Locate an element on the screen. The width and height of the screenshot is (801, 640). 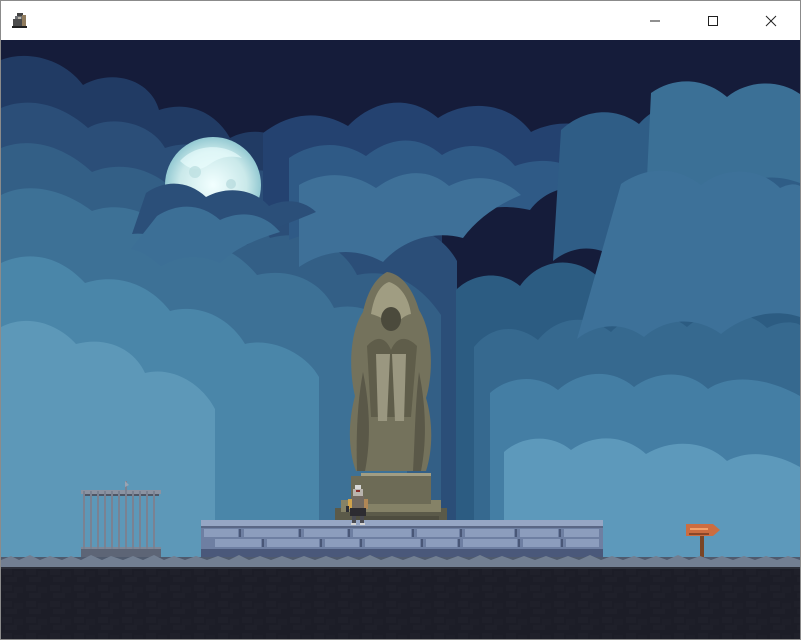
maximize-button is located at coordinates (713, 20).